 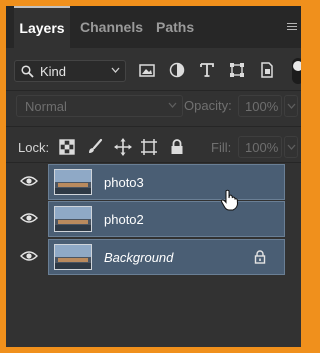 What do you see at coordinates (124, 219) in the screenshot?
I see `layer-name: photo2` at bounding box center [124, 219].